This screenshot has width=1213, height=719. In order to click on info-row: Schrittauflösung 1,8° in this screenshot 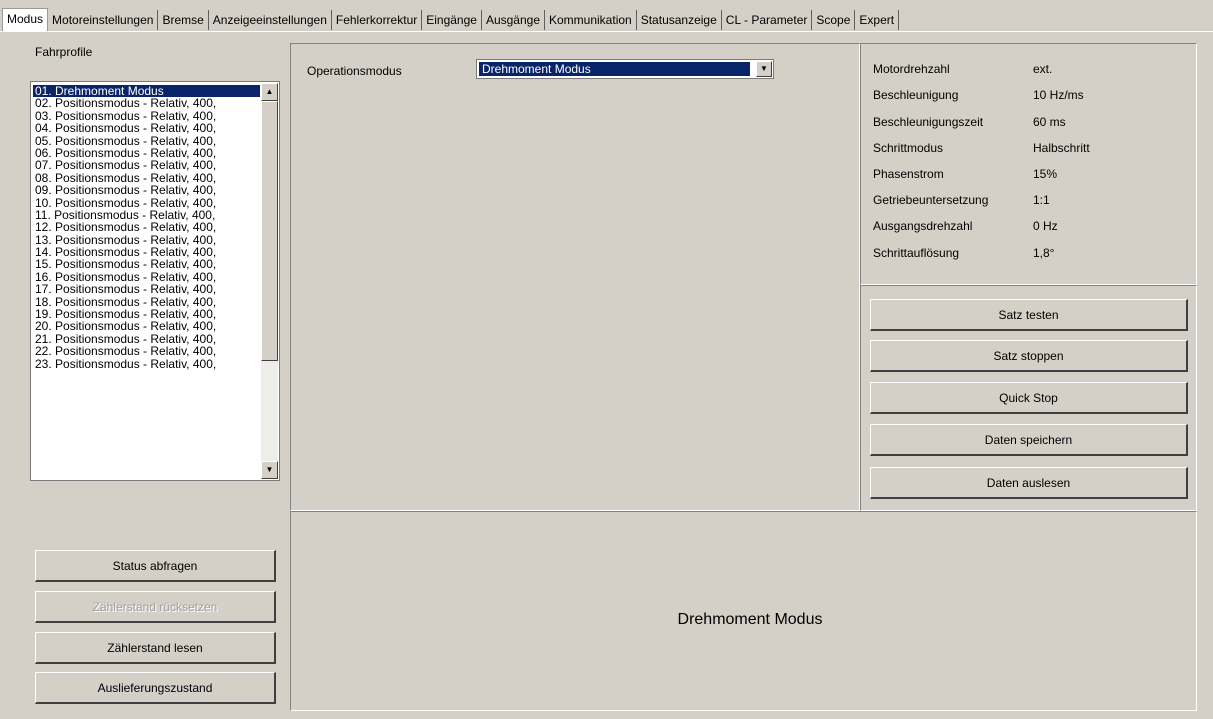, I will do `click(1028, 256)`.